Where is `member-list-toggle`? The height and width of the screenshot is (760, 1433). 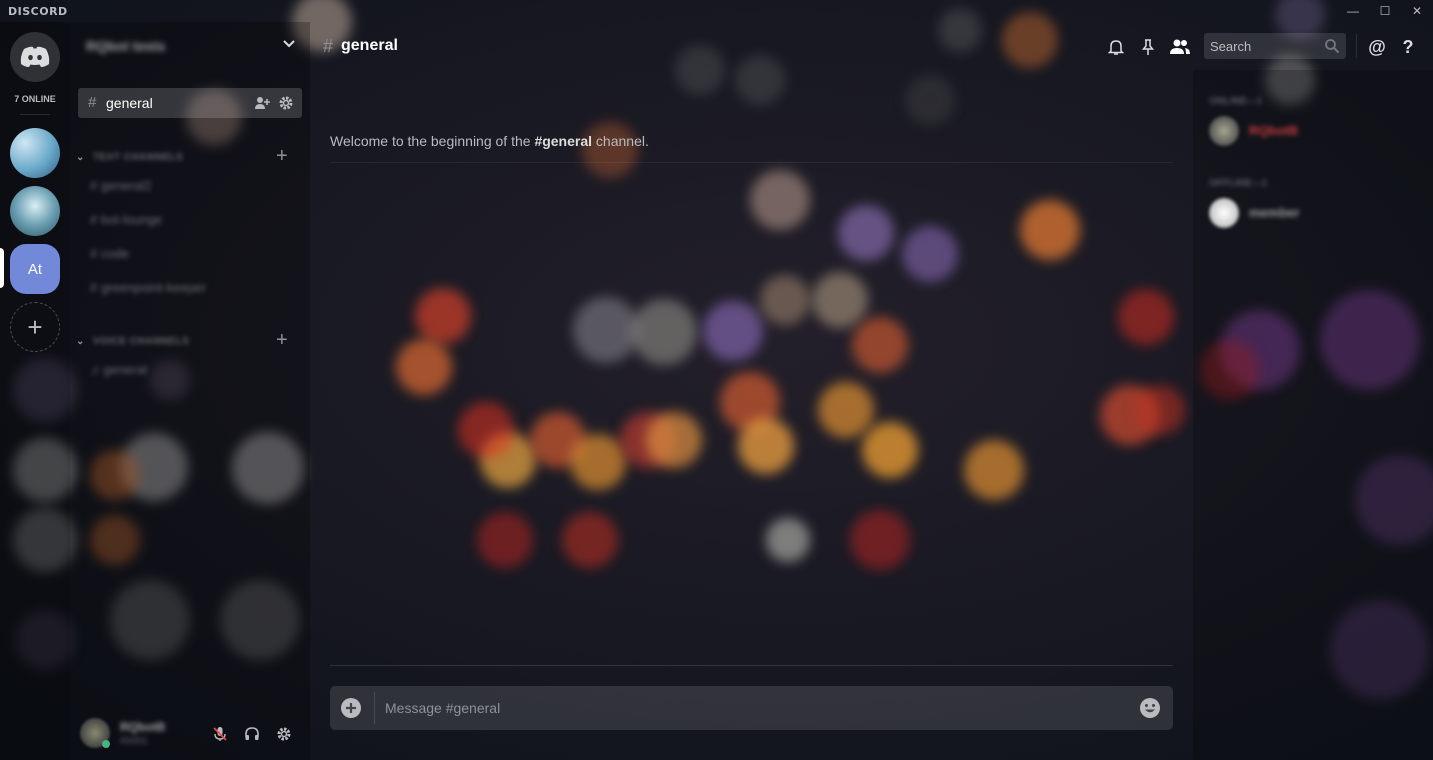
member-list-toggle is located at coordinates (1180, 47).